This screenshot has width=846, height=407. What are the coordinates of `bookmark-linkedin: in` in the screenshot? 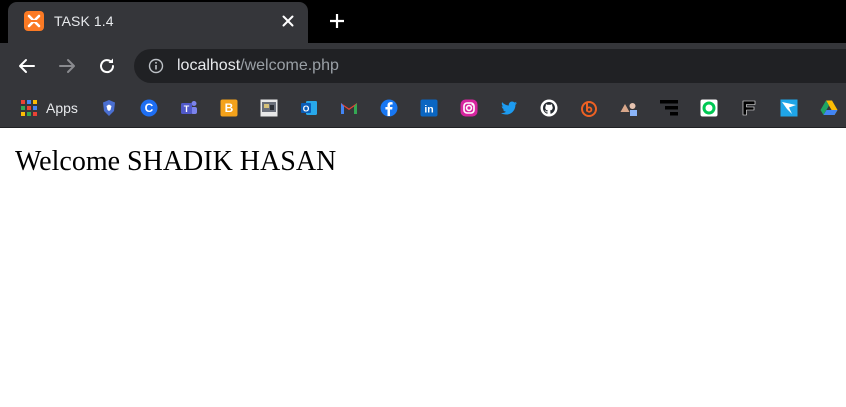 It's located at (429, 108).